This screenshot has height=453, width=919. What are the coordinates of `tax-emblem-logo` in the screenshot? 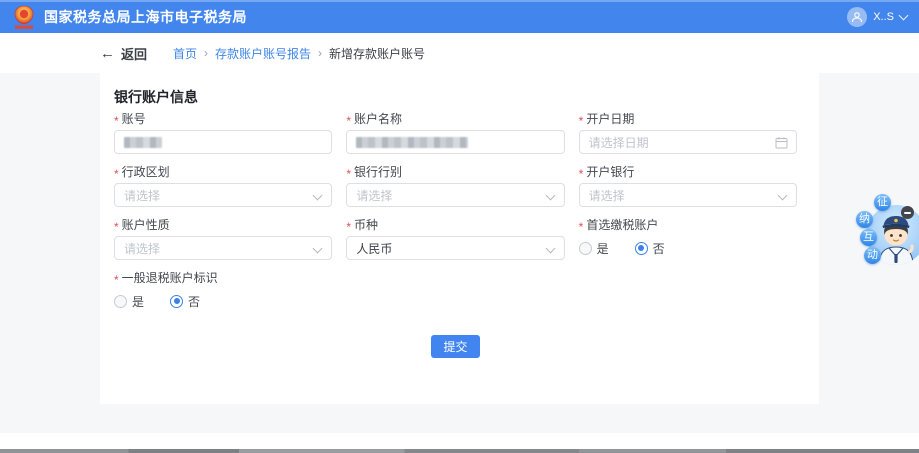 It's located at (24, 17).